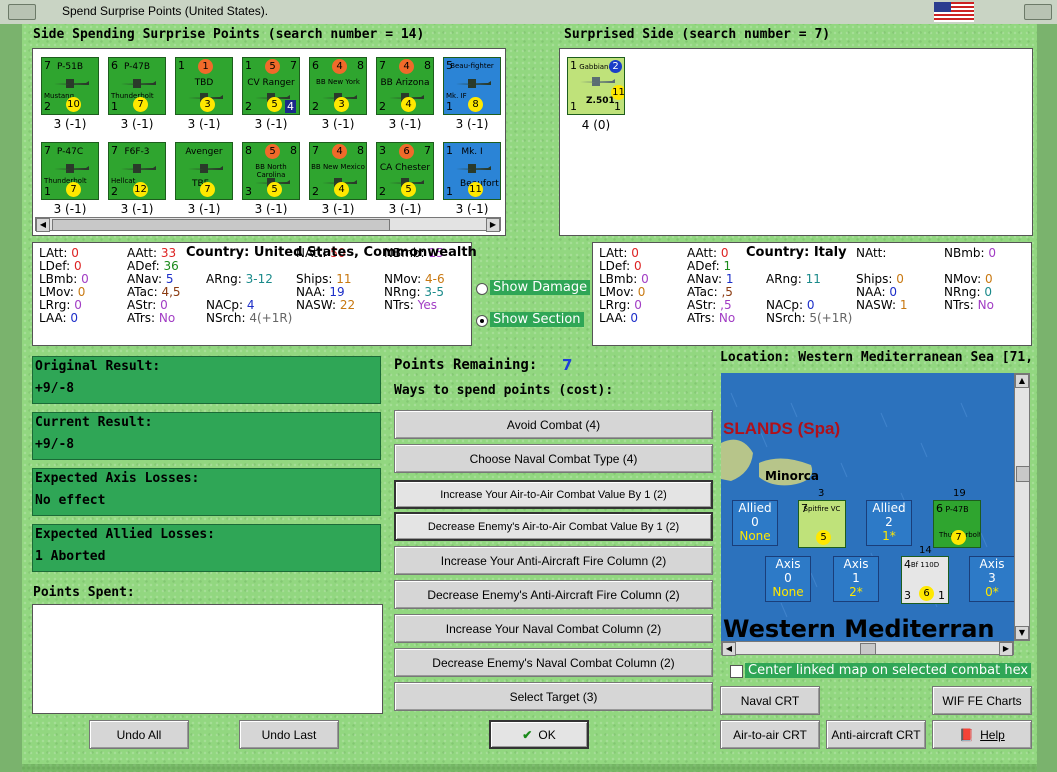 The image size is (1057, 772). I want to click on naval-crt-button: Naval CRT, so click(770, 700).